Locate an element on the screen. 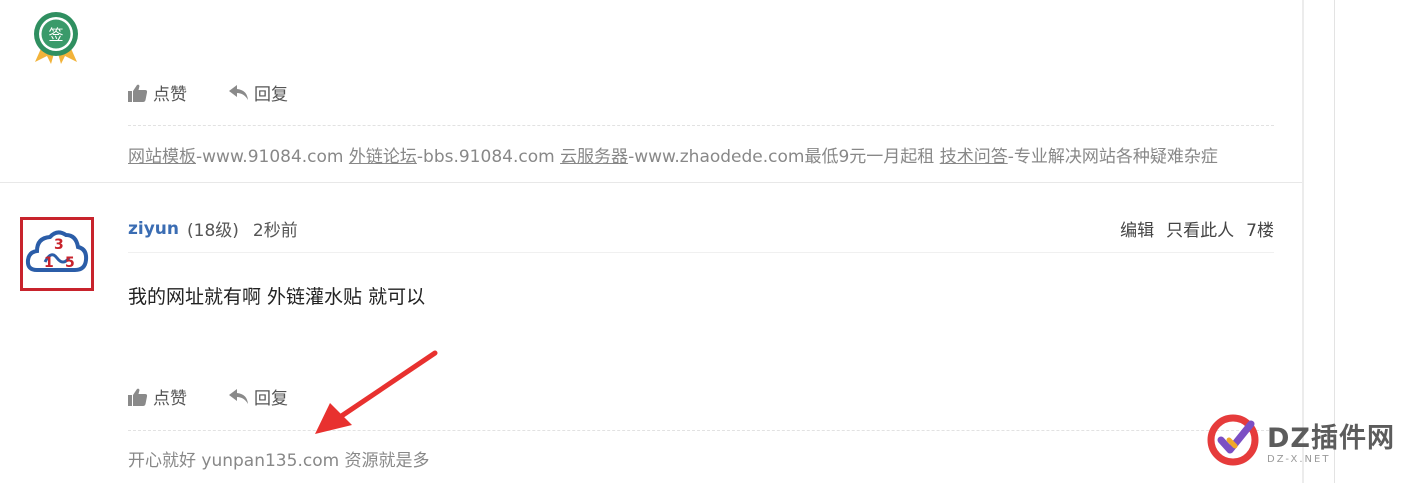  post-actions: 点赞 回复 is located at coordinates (229, 92).